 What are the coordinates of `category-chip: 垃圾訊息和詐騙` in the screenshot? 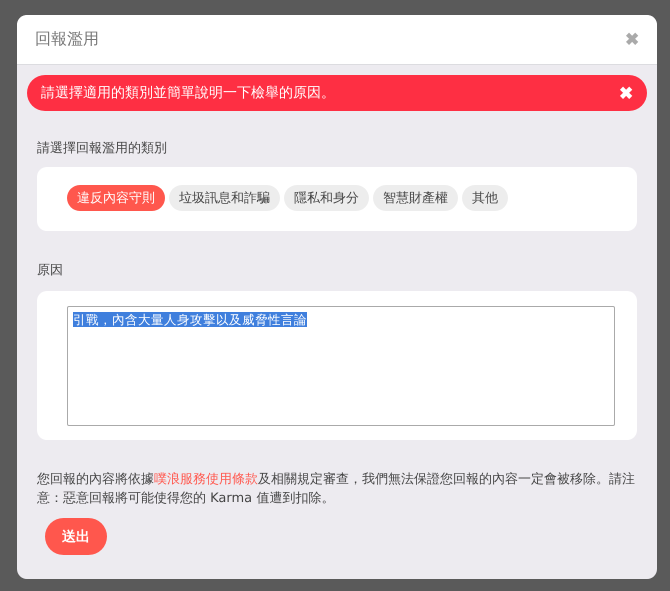 It's located at (224, 198).